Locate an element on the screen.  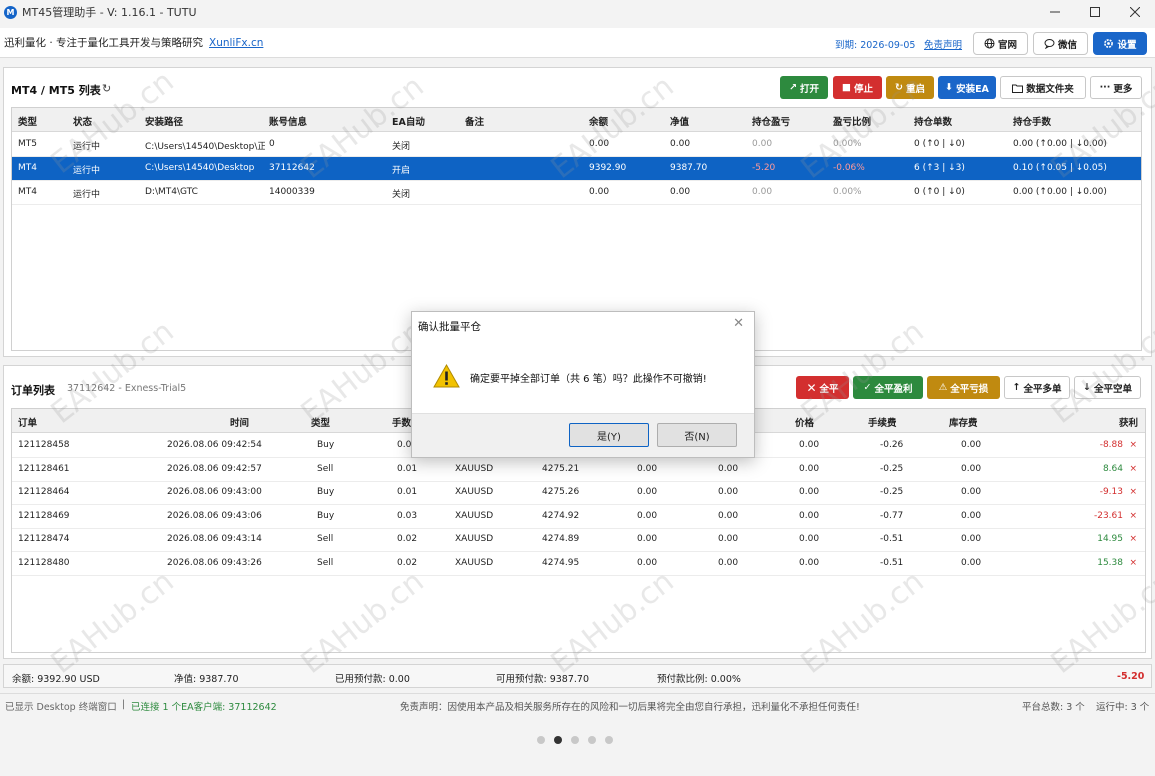
col-account: 账号信息 is located at coordinates (288, 121).